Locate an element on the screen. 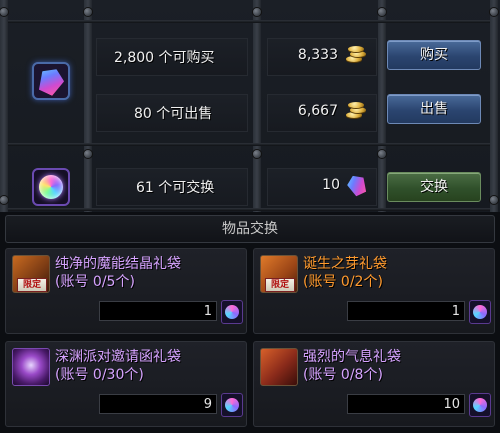  item-name: 纯净的魔能结晶礼袋 is located at coordinates (118, 264).